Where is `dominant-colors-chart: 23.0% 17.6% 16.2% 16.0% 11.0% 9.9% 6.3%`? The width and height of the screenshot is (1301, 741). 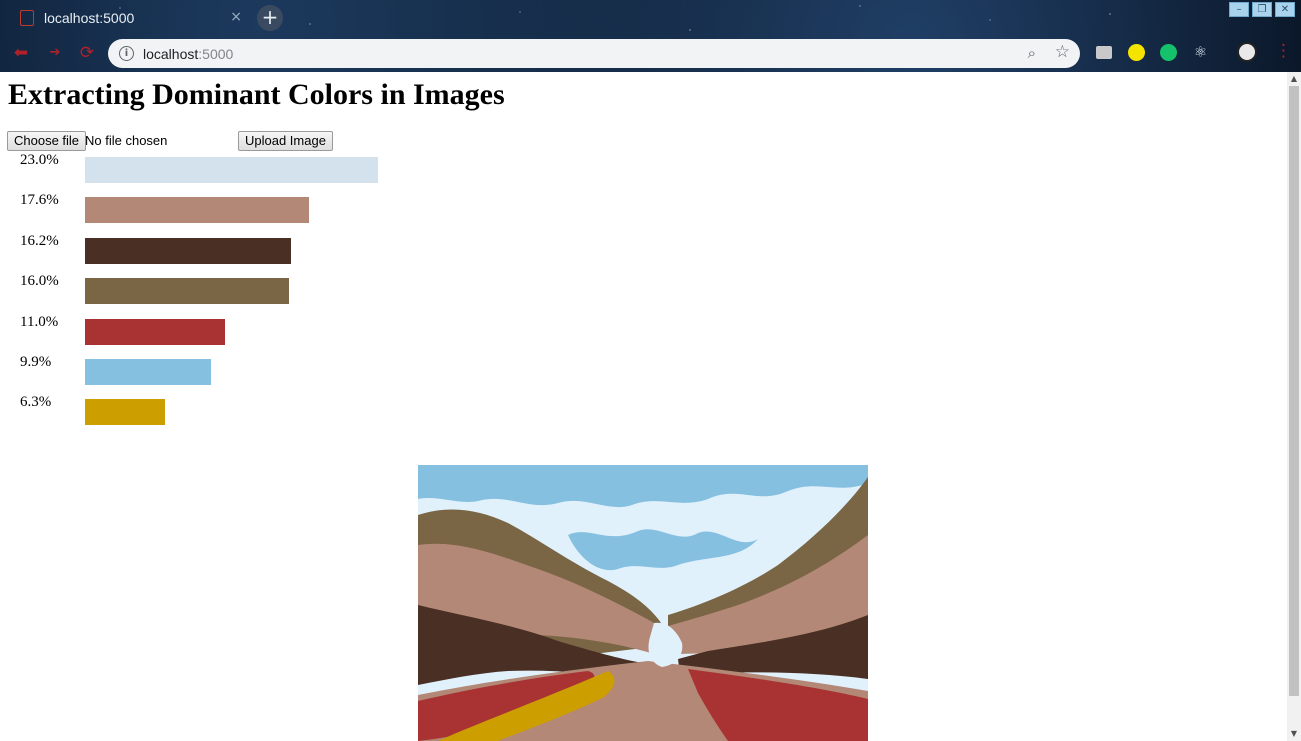
dominant-colors-chart: 23.0% 17.6% 16.2% 16.0% 11.0% 9.9% 6.3% is located at coordinates (210, 302).